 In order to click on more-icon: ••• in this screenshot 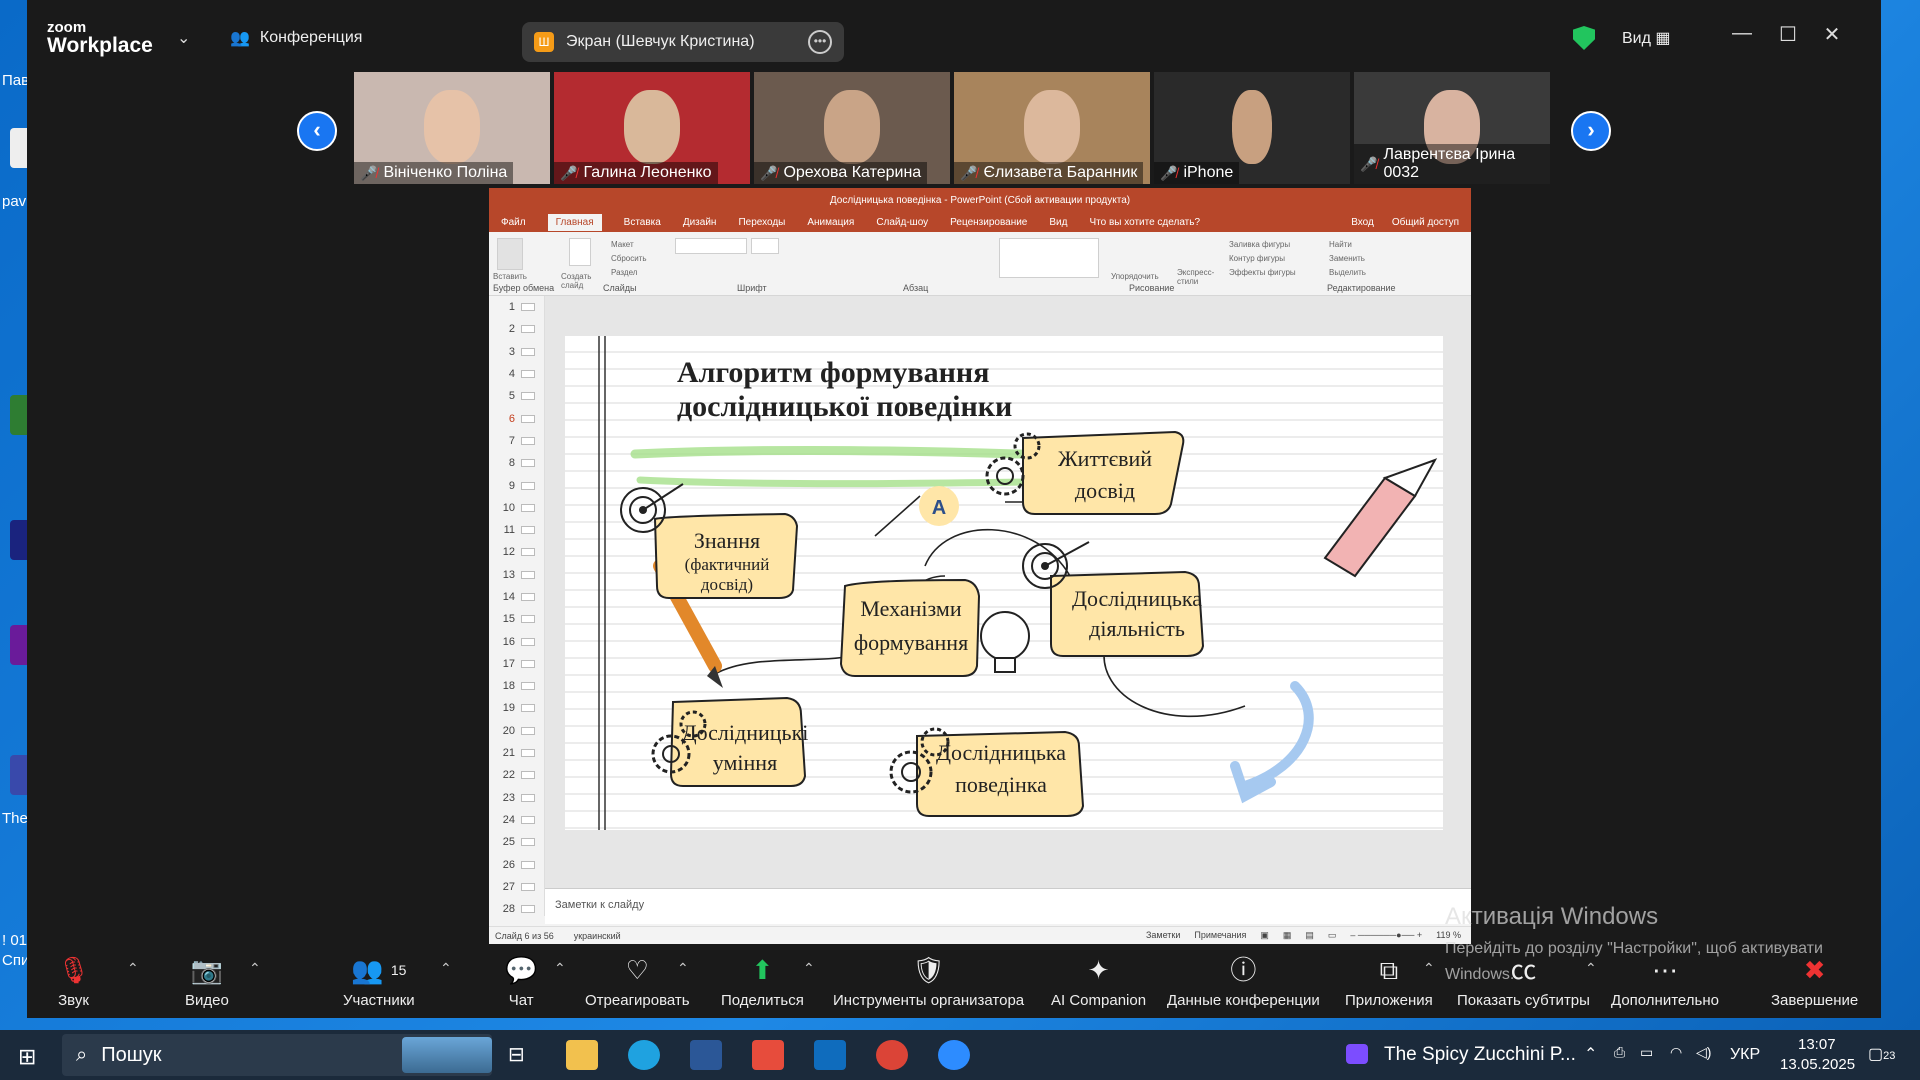, I will do `click(820, 42)`.